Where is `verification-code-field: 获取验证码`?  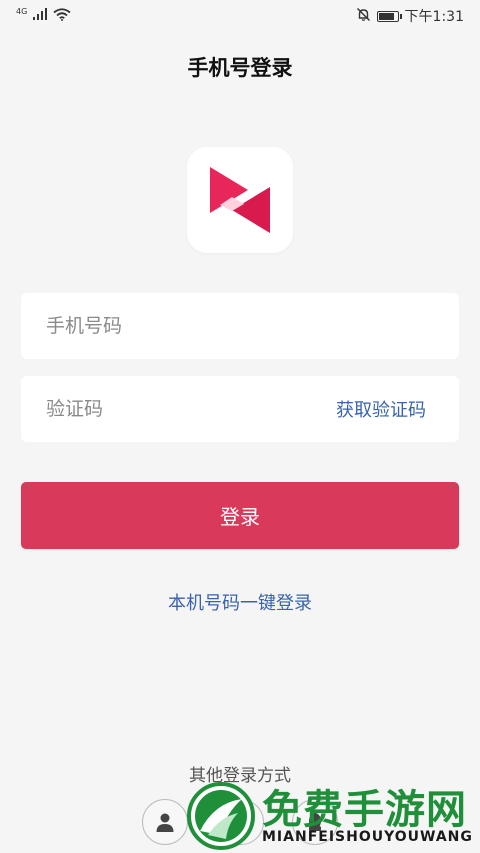 verification-code-field: 获取验证码 is located at coordinates (240, 409).